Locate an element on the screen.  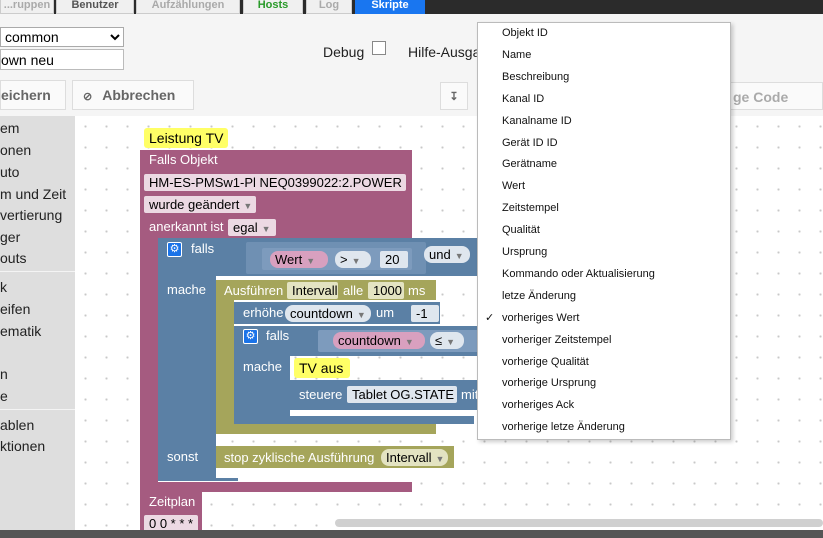
interval-name-text: Intervall is located at coordinates (315, 290).